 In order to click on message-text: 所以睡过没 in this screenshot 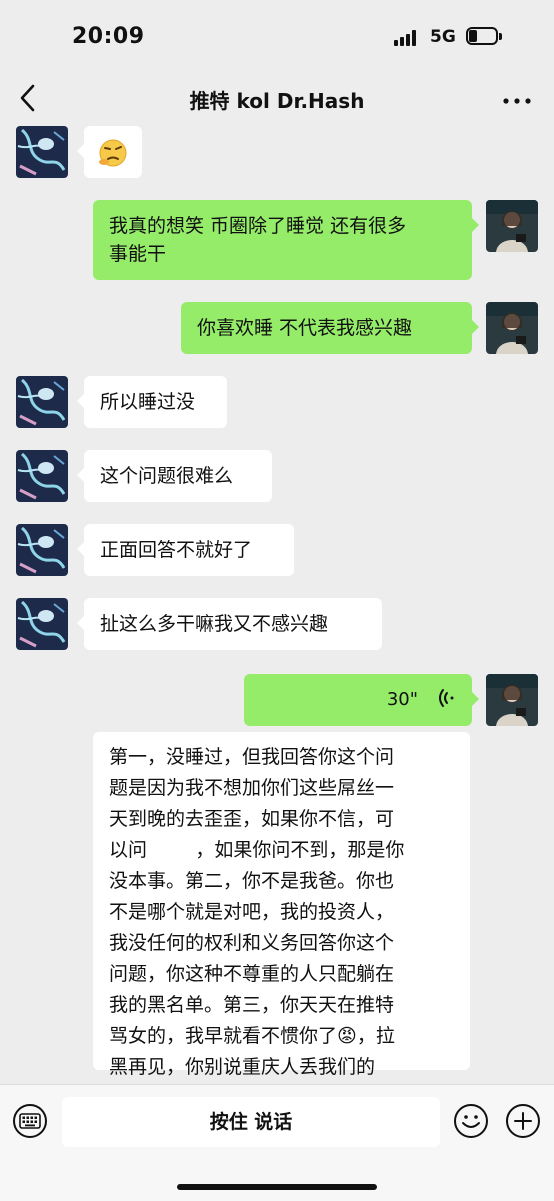, I will do `click(148, 402)`.